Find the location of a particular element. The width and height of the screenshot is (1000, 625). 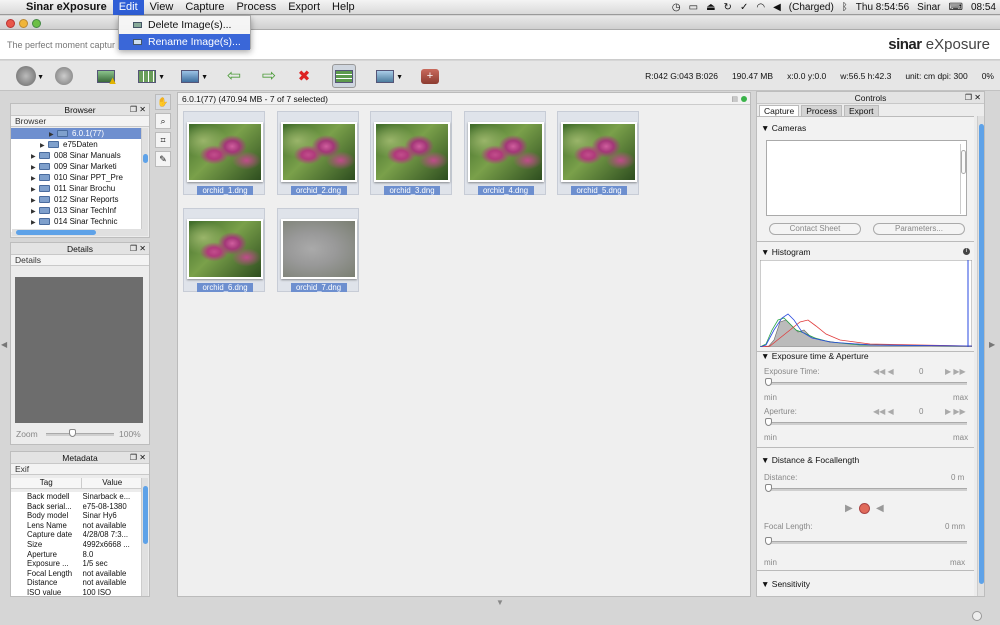

menu-export: Export is located at coordinates (304, 7).